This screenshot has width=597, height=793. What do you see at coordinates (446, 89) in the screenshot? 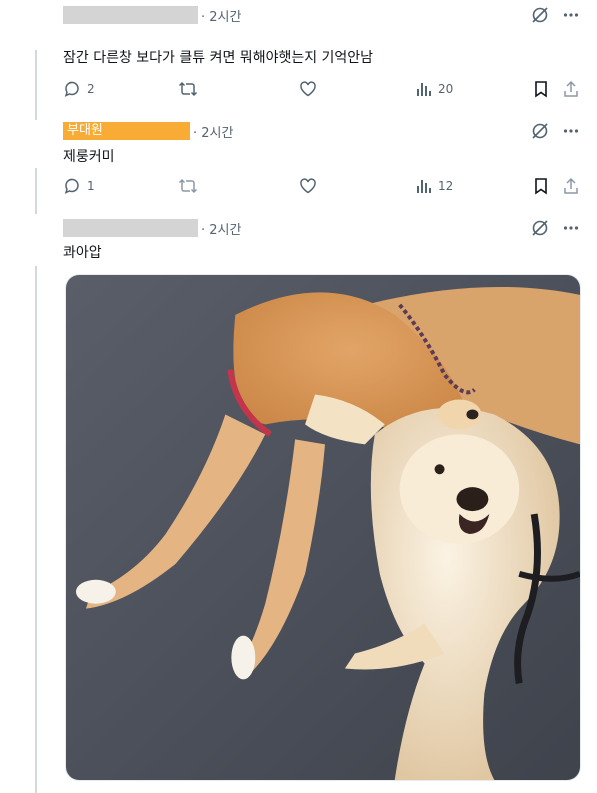
I see `views-count: 20` at bounding box center [446, 89].